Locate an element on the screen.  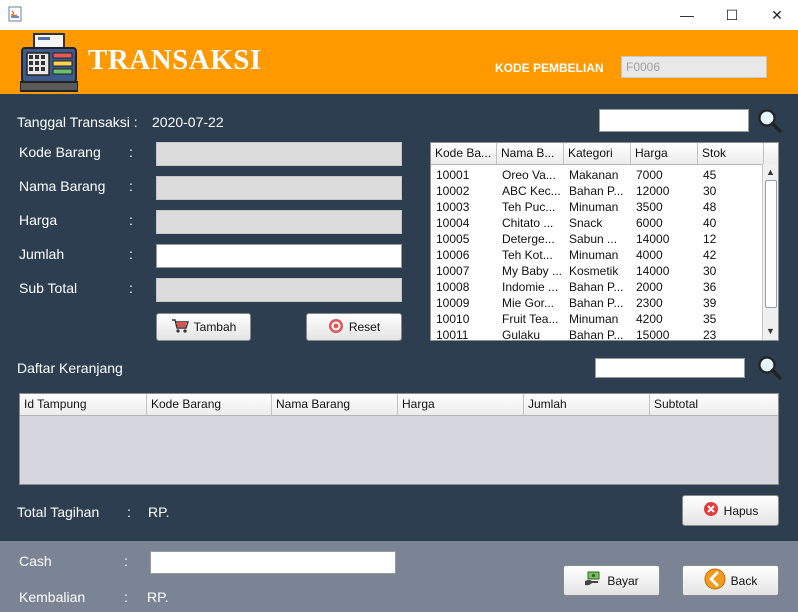
column-header: Jumlah is located at coordinates (587, 404).